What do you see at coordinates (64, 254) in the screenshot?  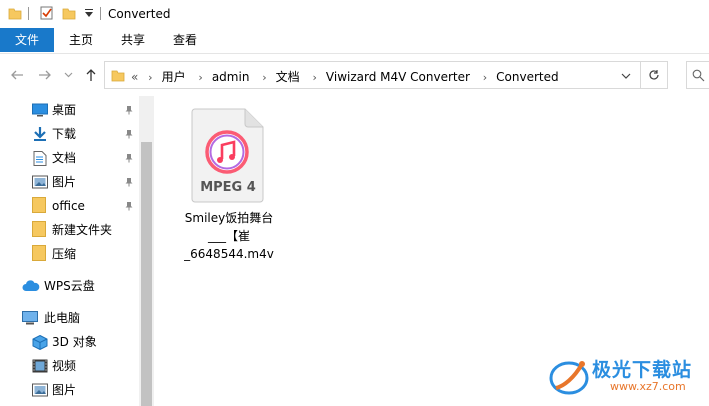 I see `sidebar-item-label: 压缩` at bounding box center [64, 254].